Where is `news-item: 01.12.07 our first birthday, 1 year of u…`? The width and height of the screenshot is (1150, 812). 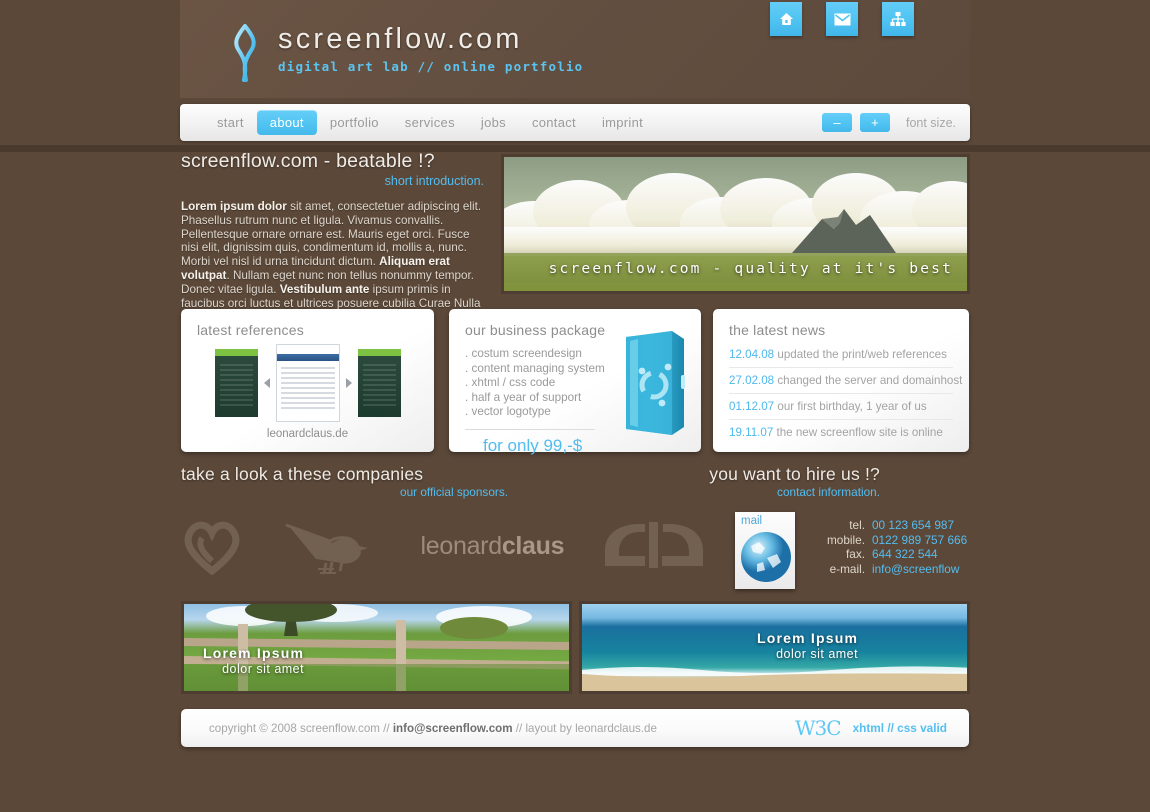 news-item: 01.12.07 our first birthday, 1 year of u… is located at coordinates (841, 407).